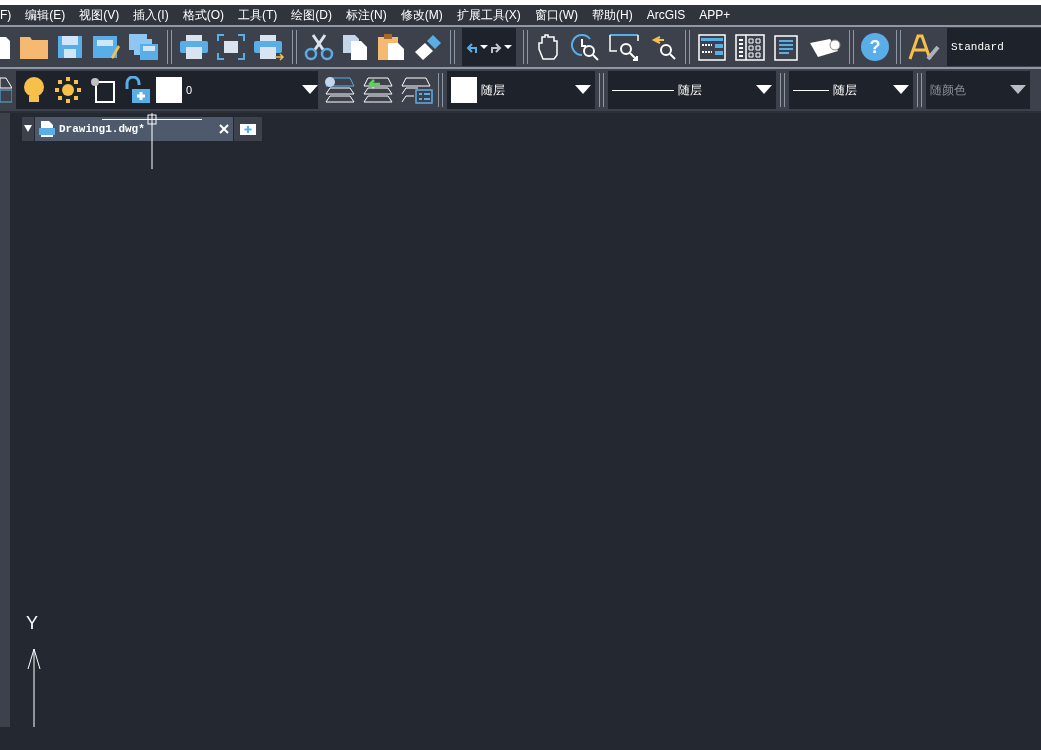 The width and height of the screenshot is (1041, 750). Describe the element at coordinates (167, 90) in the screenshot. I see `layer-dropdown: 0` at that location.